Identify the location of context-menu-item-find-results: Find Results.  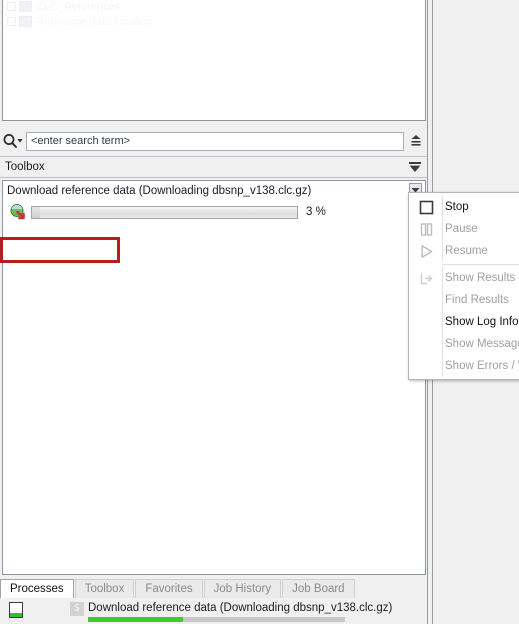
(464, 300).